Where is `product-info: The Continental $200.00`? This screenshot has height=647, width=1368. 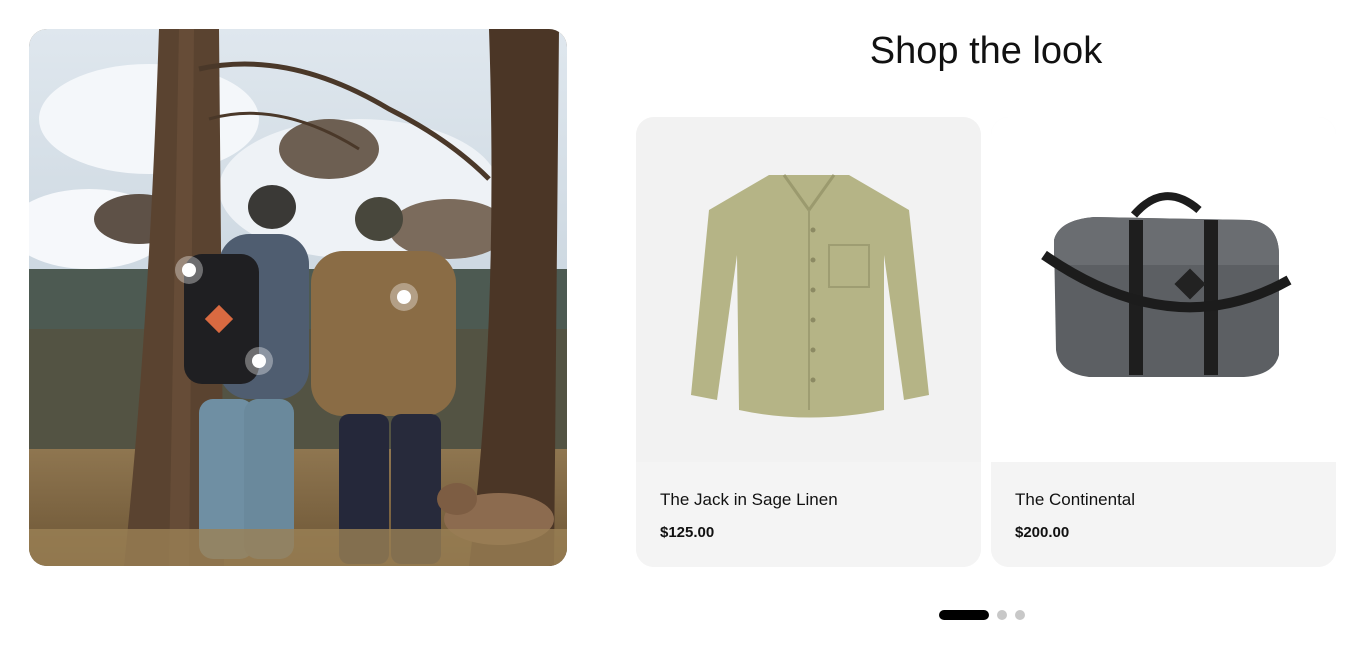
product-info: The Continental $200.00 is located at coordinates (1163, 514).